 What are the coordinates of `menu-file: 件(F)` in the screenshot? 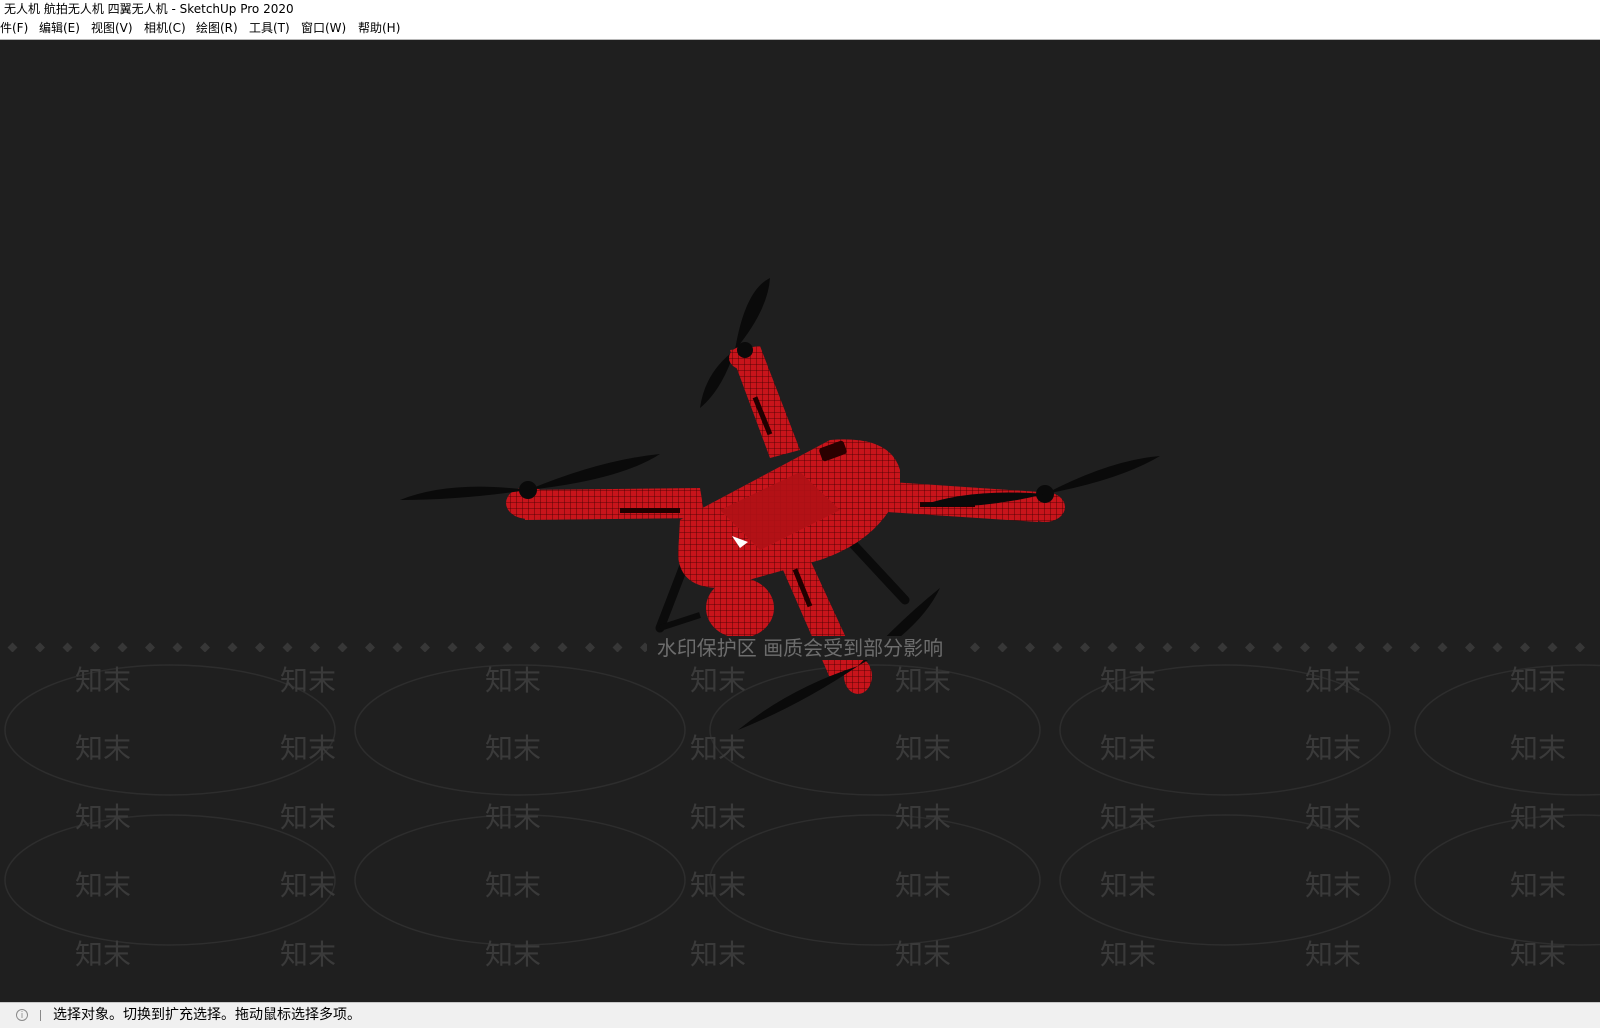 It's located at (14, 28).